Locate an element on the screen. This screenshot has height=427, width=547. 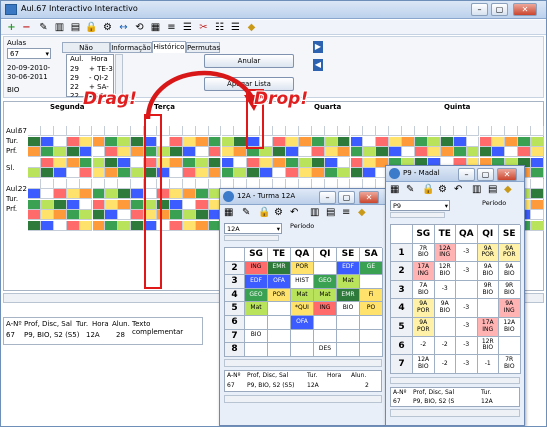
turma-scroll is located at coordinates (251, 238).